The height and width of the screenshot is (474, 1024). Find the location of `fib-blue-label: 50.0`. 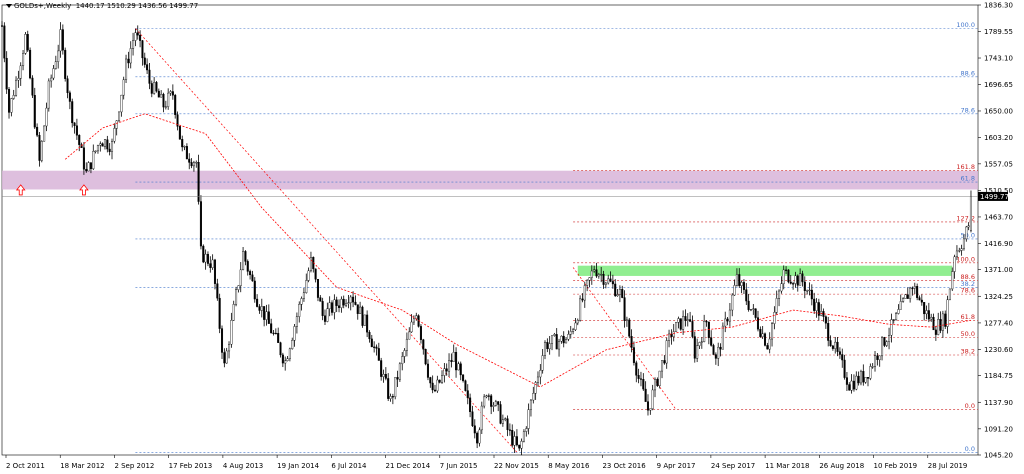

fib-blue-label: 50.0 is located at coordinates (968, 235).